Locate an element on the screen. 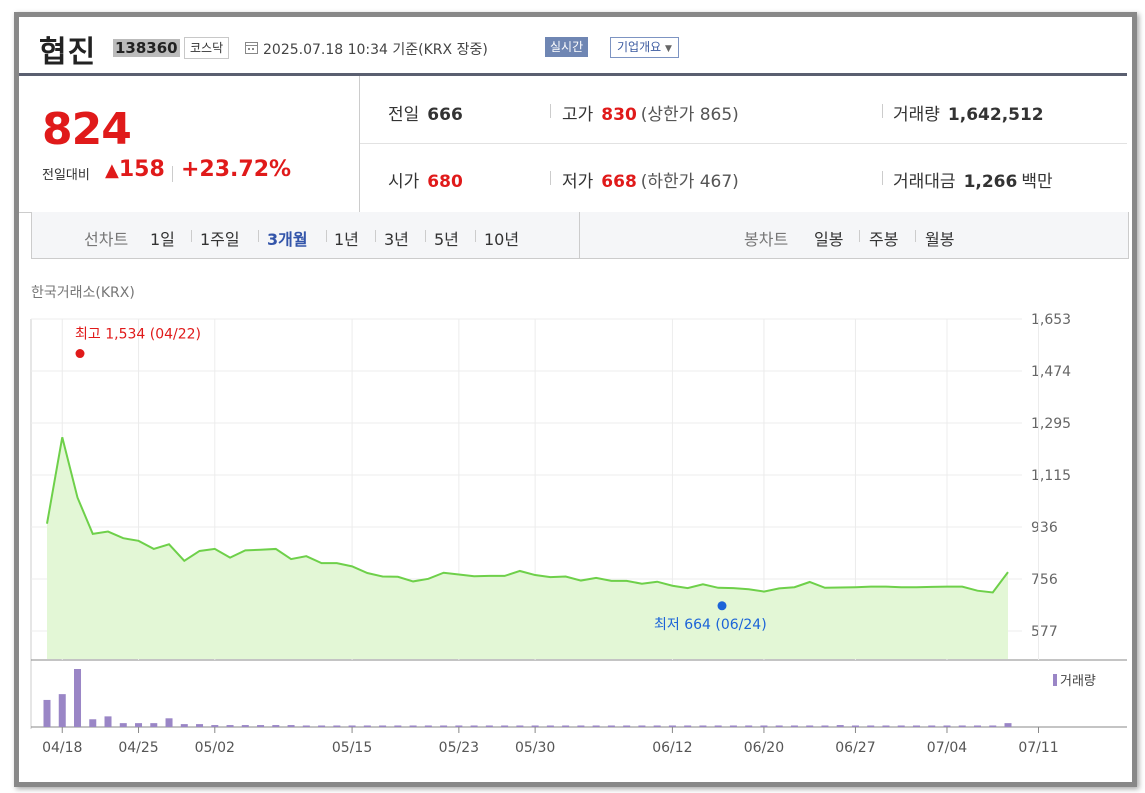 The width and height of the screenshot is (1145, 793). x-tick-label: 06/20 is located at coordinates (764, 748).